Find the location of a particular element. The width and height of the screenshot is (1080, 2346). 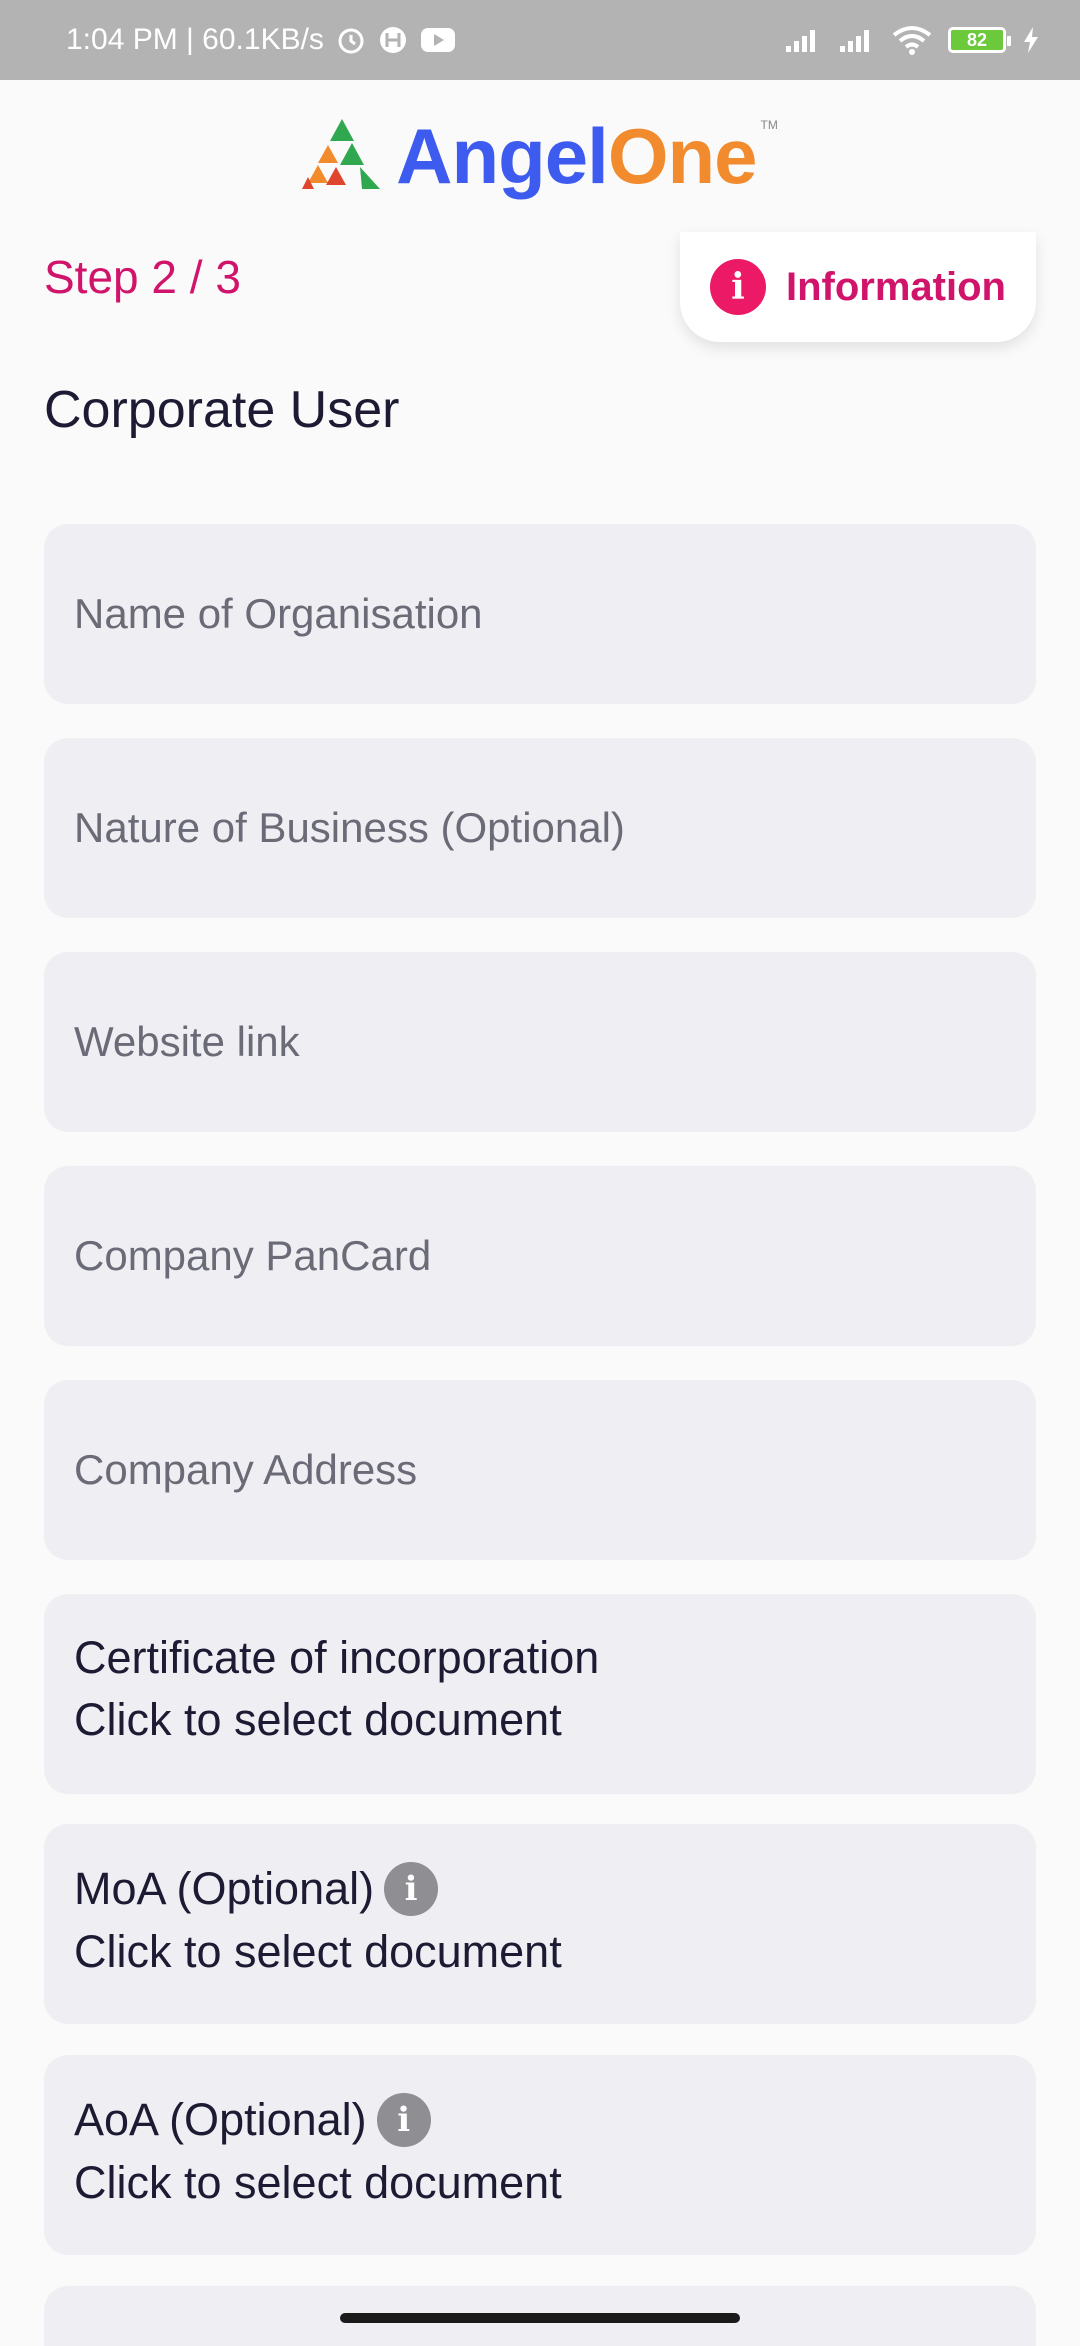

organisation-name-field-container is located at coordinates (540, 614).